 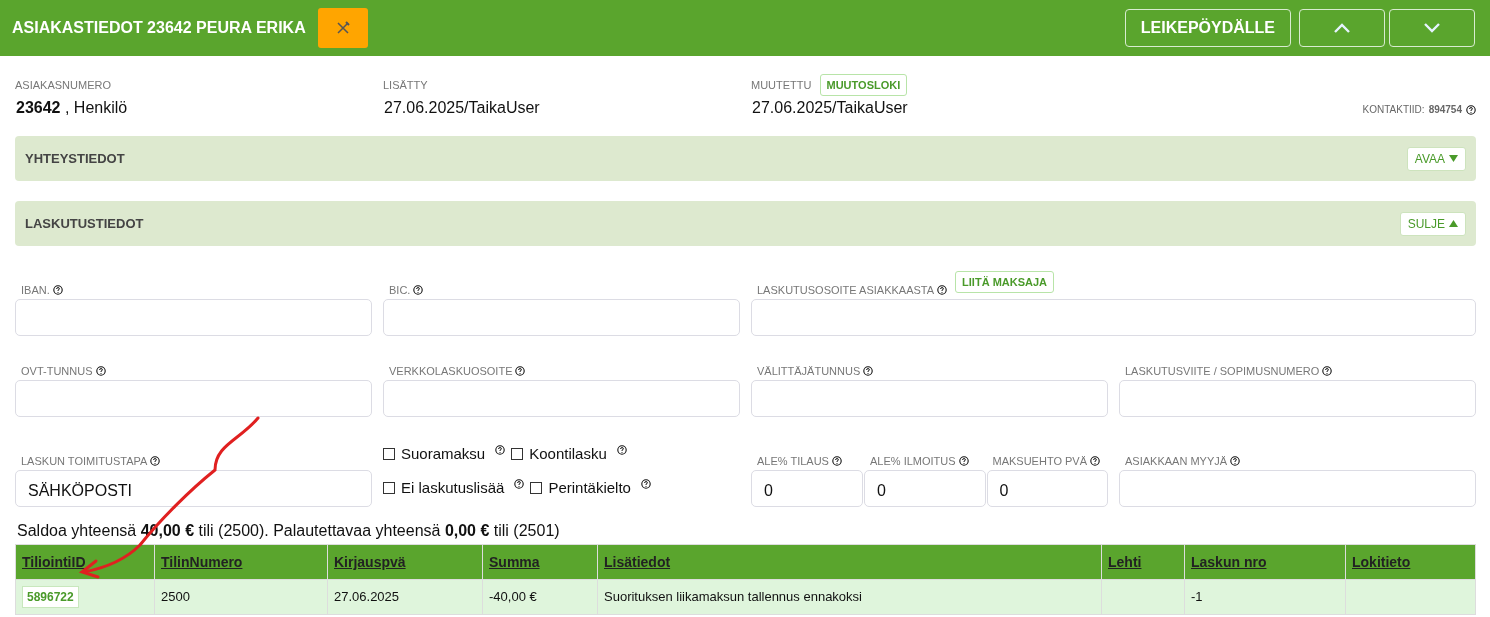 What do you see at coordinates (863, 85) in the screenshot?
I see `change-log-button: MUUTOSLOKI` at bounding box center [863, 85].